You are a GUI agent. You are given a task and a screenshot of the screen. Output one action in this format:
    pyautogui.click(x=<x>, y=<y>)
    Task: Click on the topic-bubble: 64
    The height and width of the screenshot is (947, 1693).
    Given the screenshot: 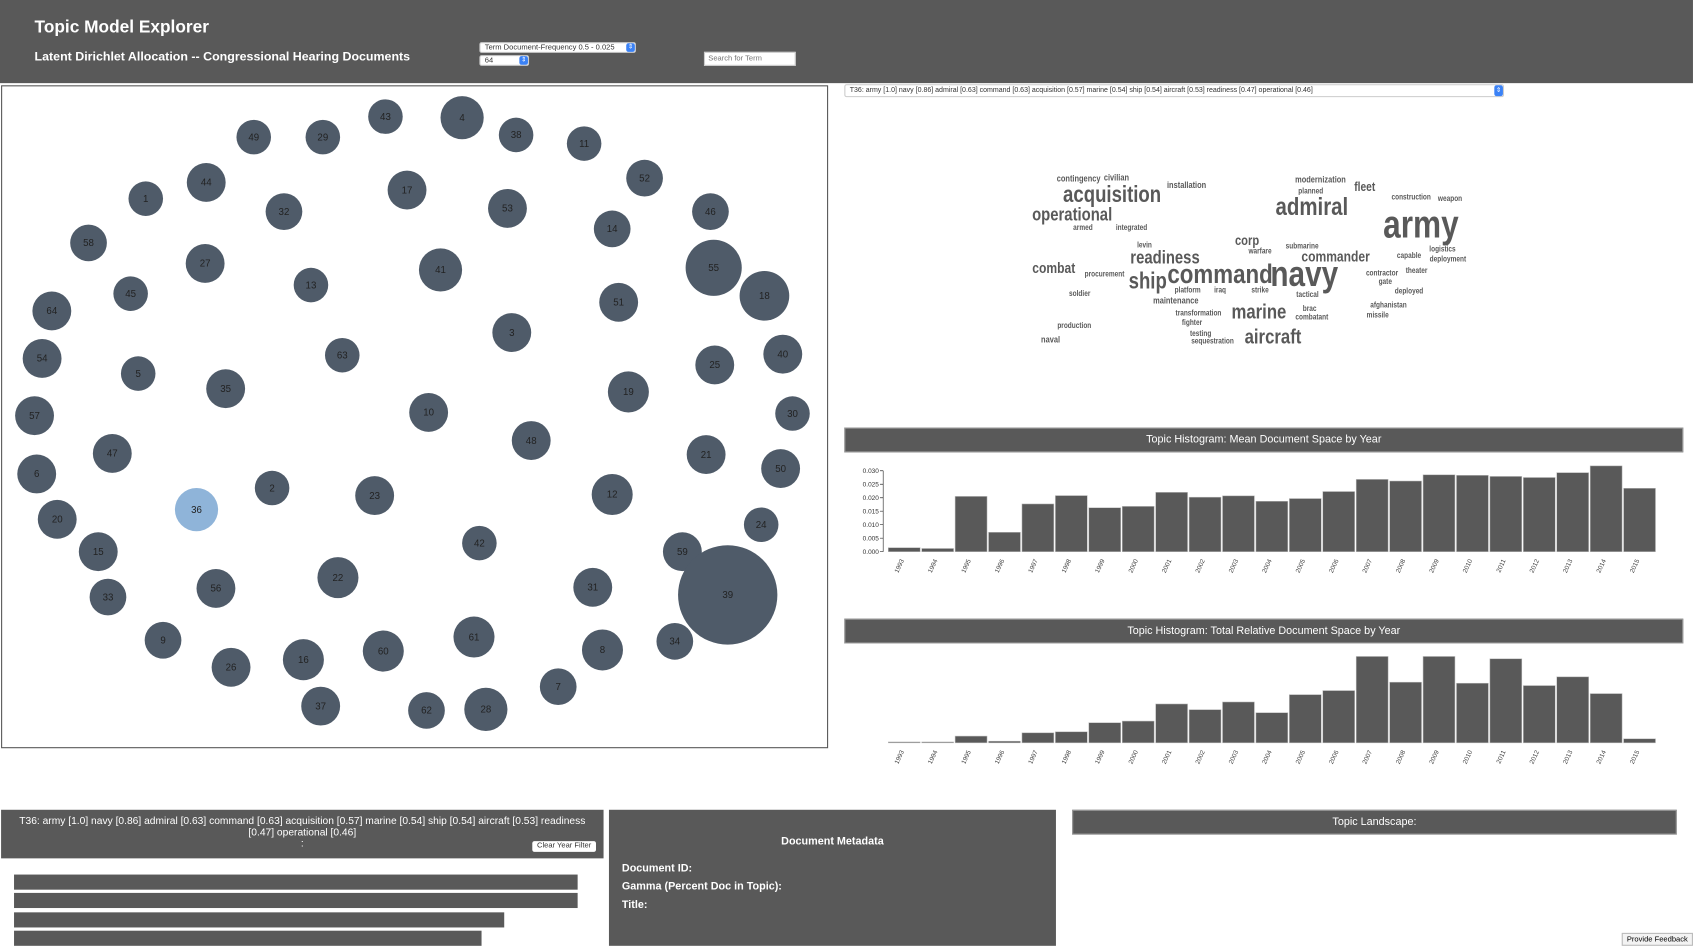 What is the action you would take?
    pyautogui.click(x=52, y=311)
    